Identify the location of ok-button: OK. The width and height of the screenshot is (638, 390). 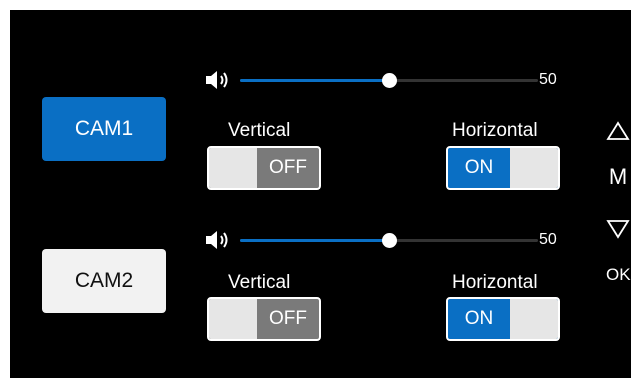
(618, 275).